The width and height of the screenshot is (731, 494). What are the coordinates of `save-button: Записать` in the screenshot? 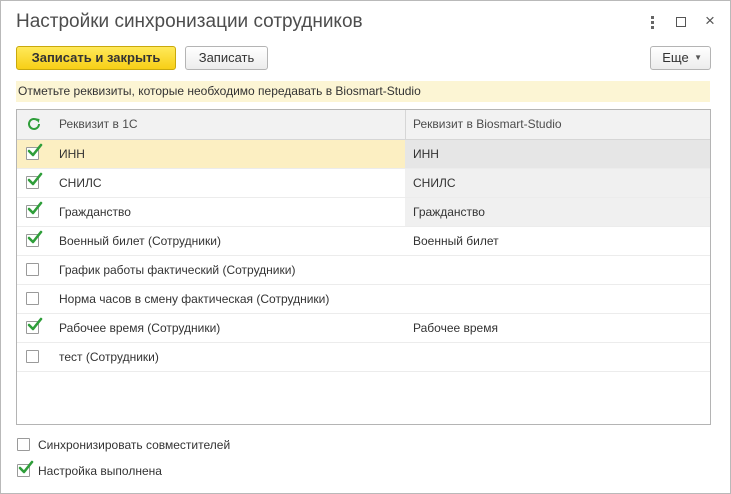 It's located at (226, 58).